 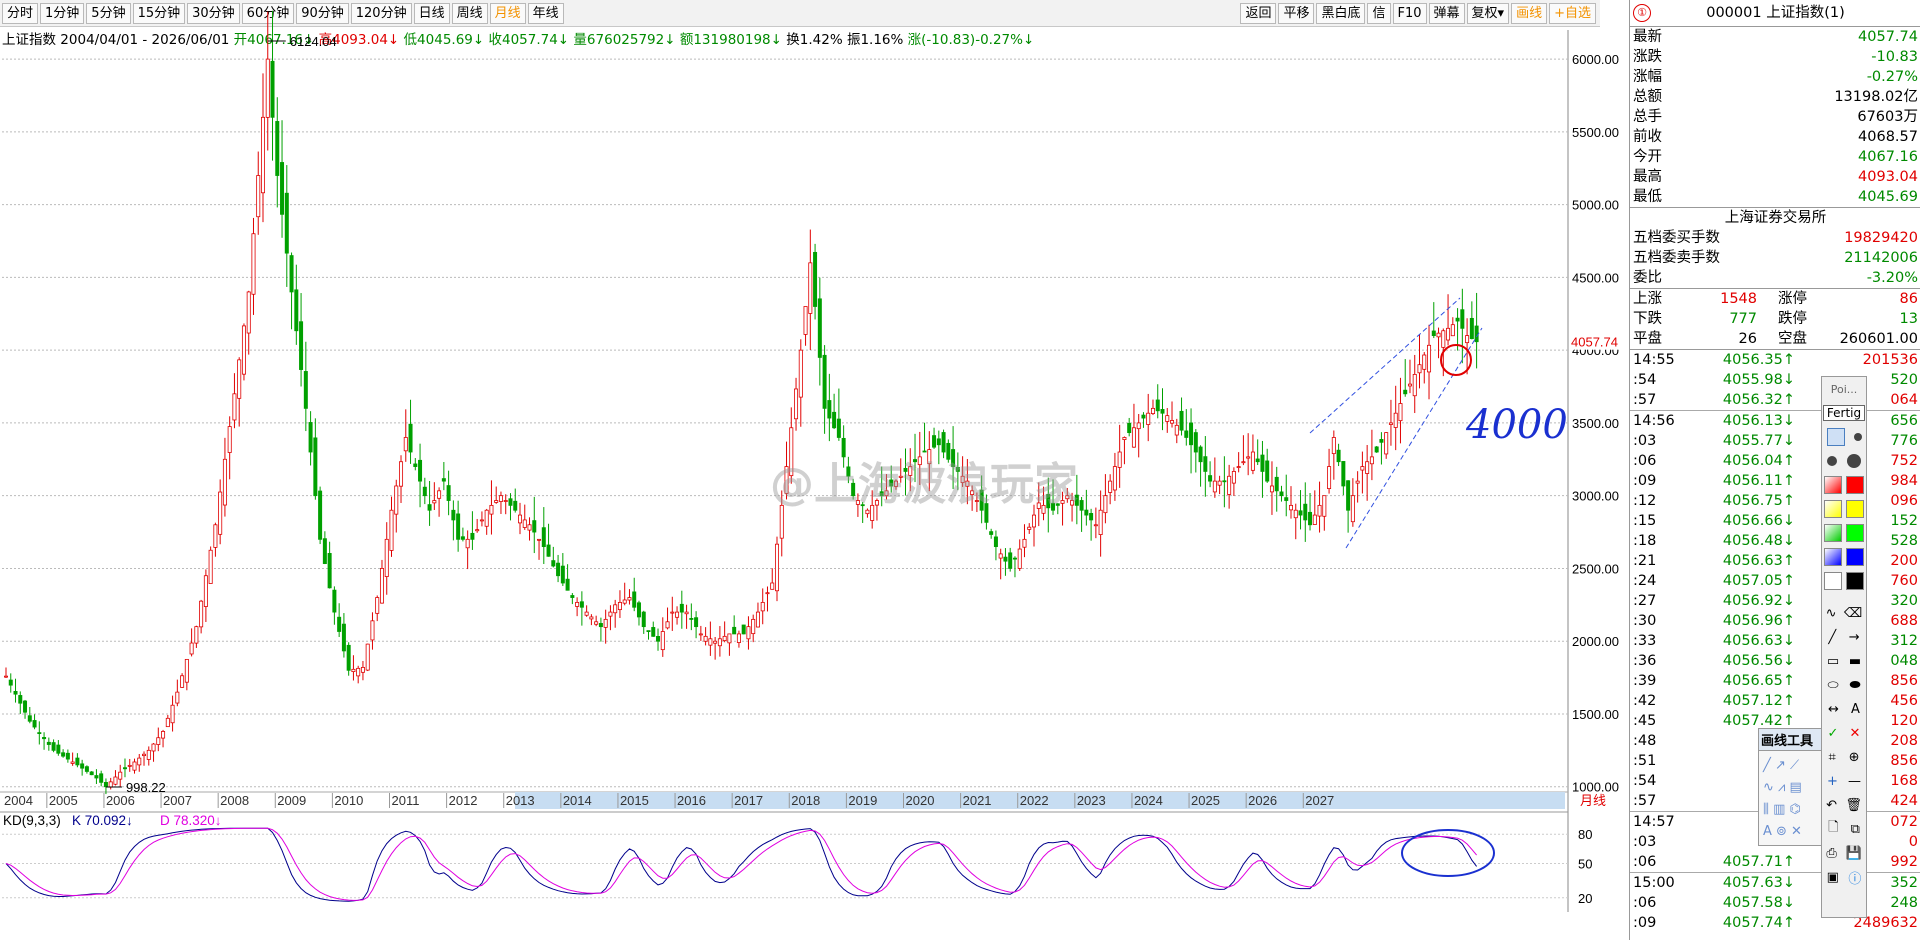 I want to click on tick-row: 14:56 4056.13↓ 656, so click(x=1775, y=420).